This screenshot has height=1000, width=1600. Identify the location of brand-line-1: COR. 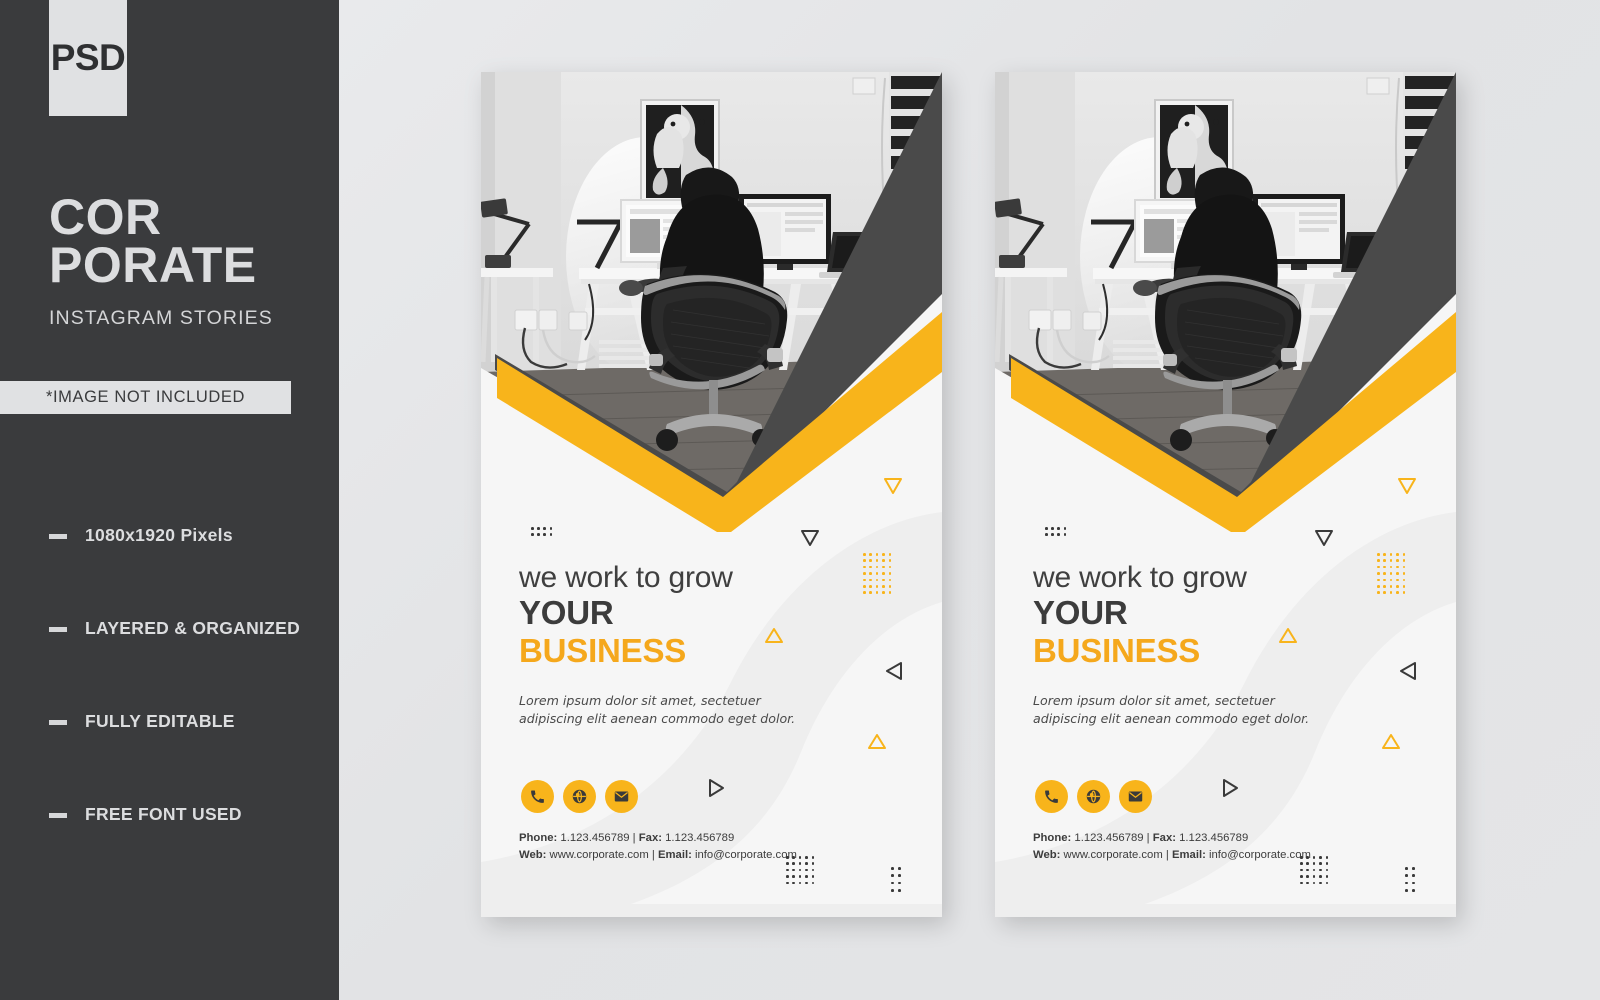
(105, 217).